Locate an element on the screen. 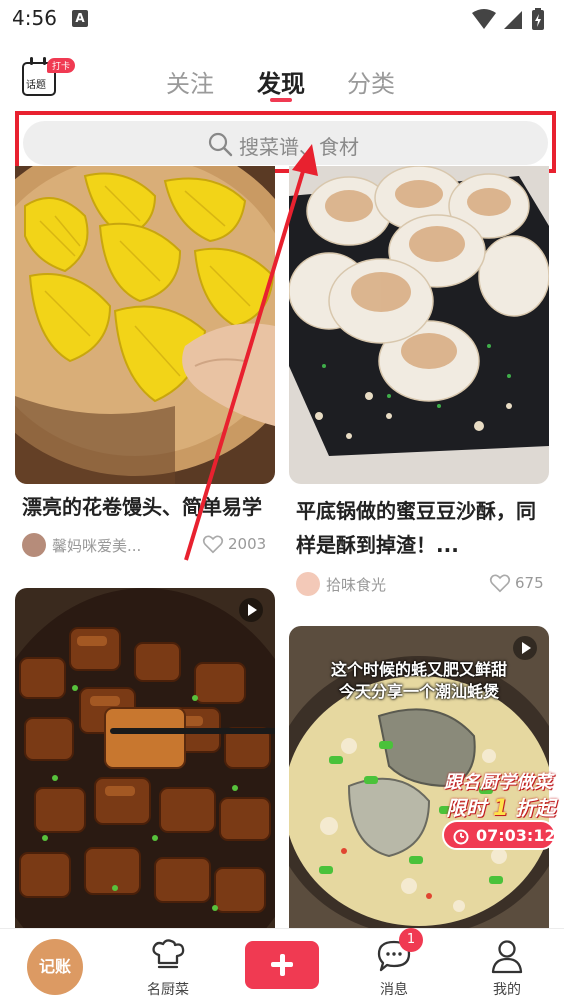 The image size is (564, 1004). promo-discount: 限时 1 折起 is located at coordinates (500, 806).